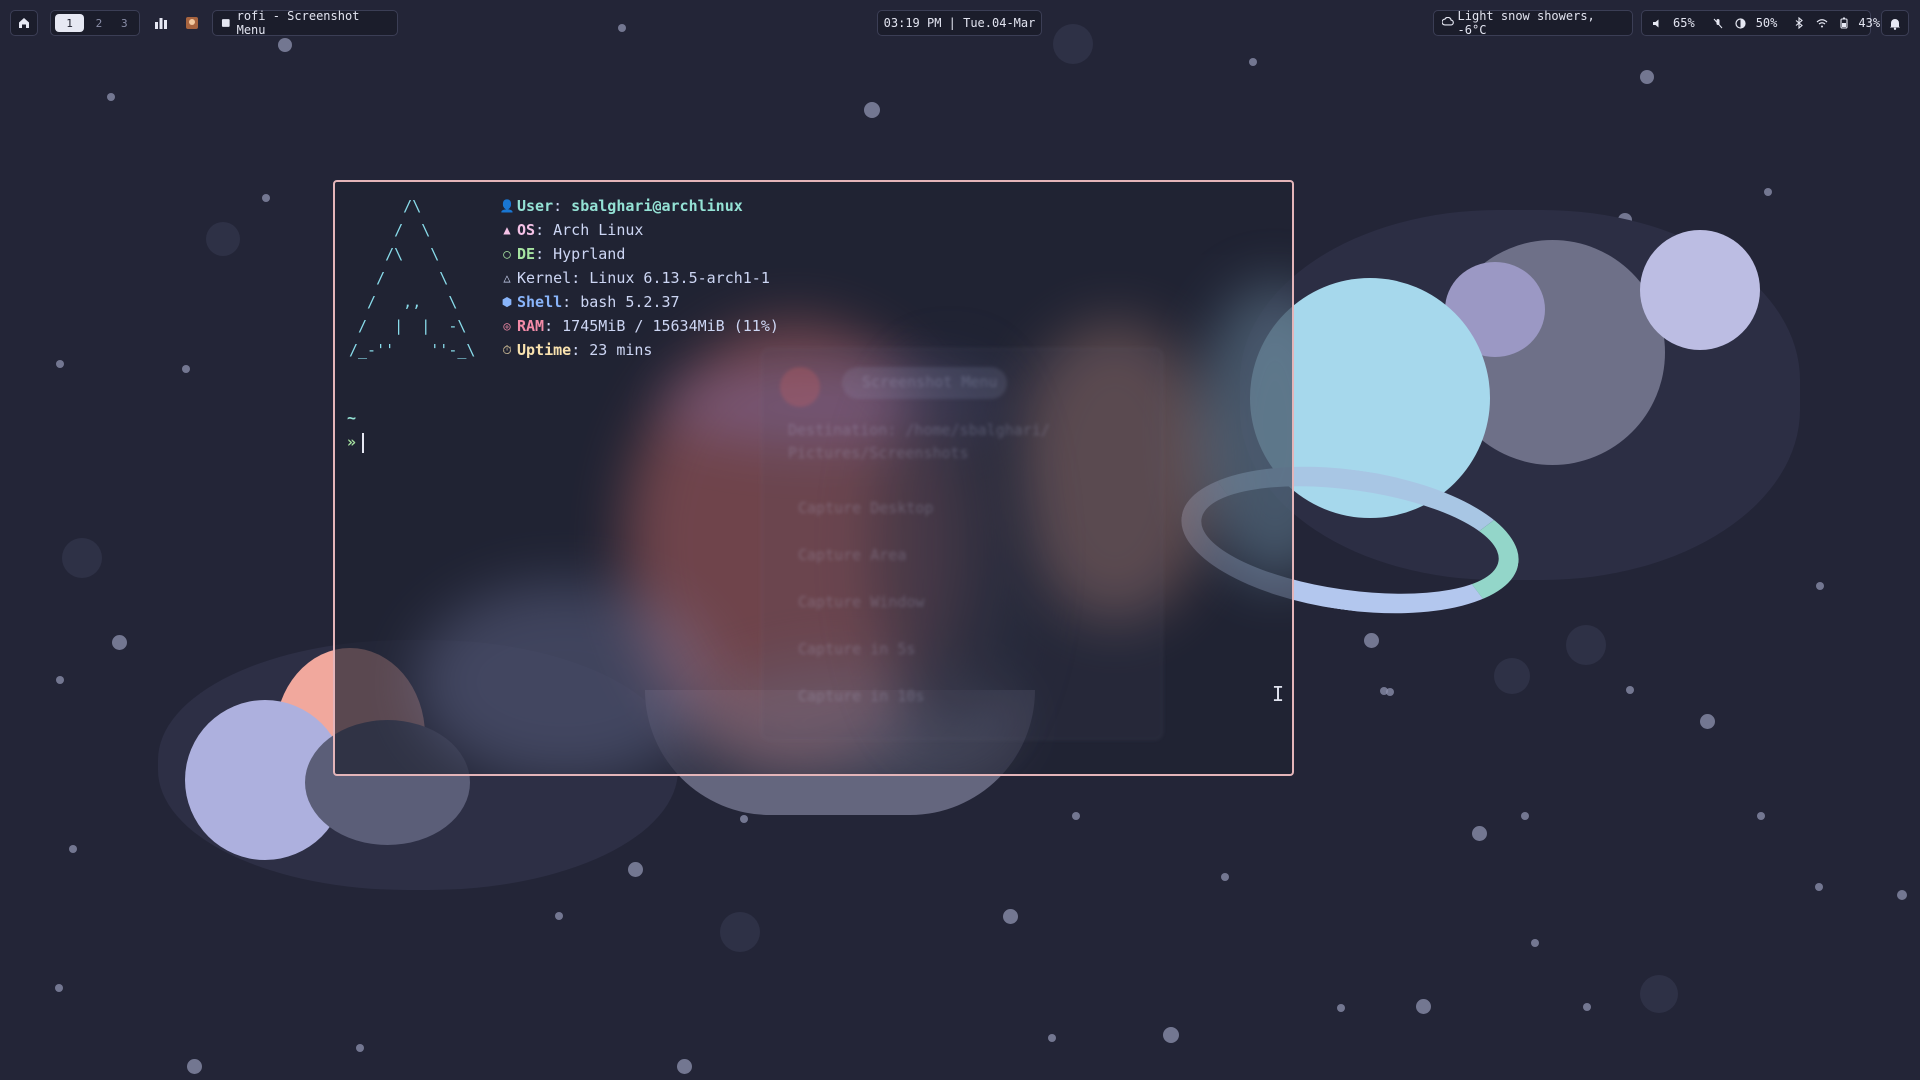 The image size is (1920, 1080). I want to click on info-os: ▲ OS: Arch Linux, so click(639, 230).